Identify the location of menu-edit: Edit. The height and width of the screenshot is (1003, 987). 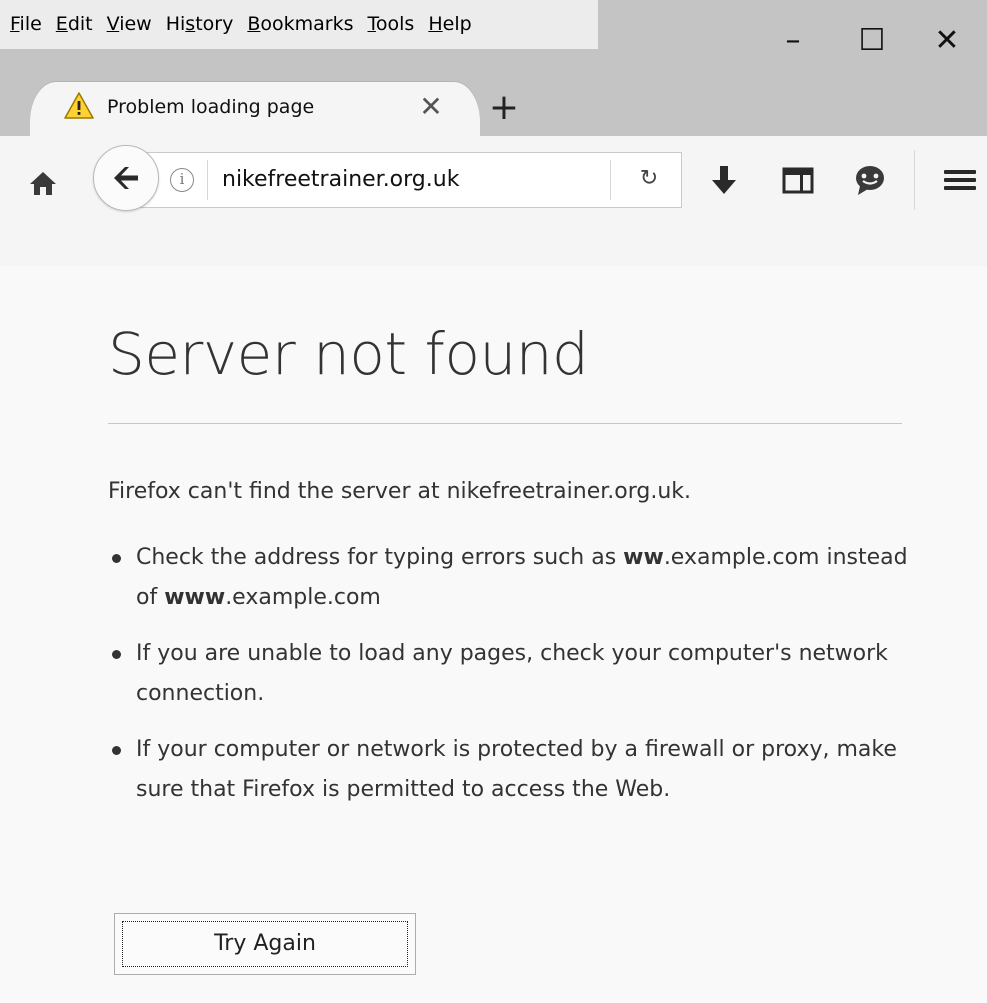
(75, 24).